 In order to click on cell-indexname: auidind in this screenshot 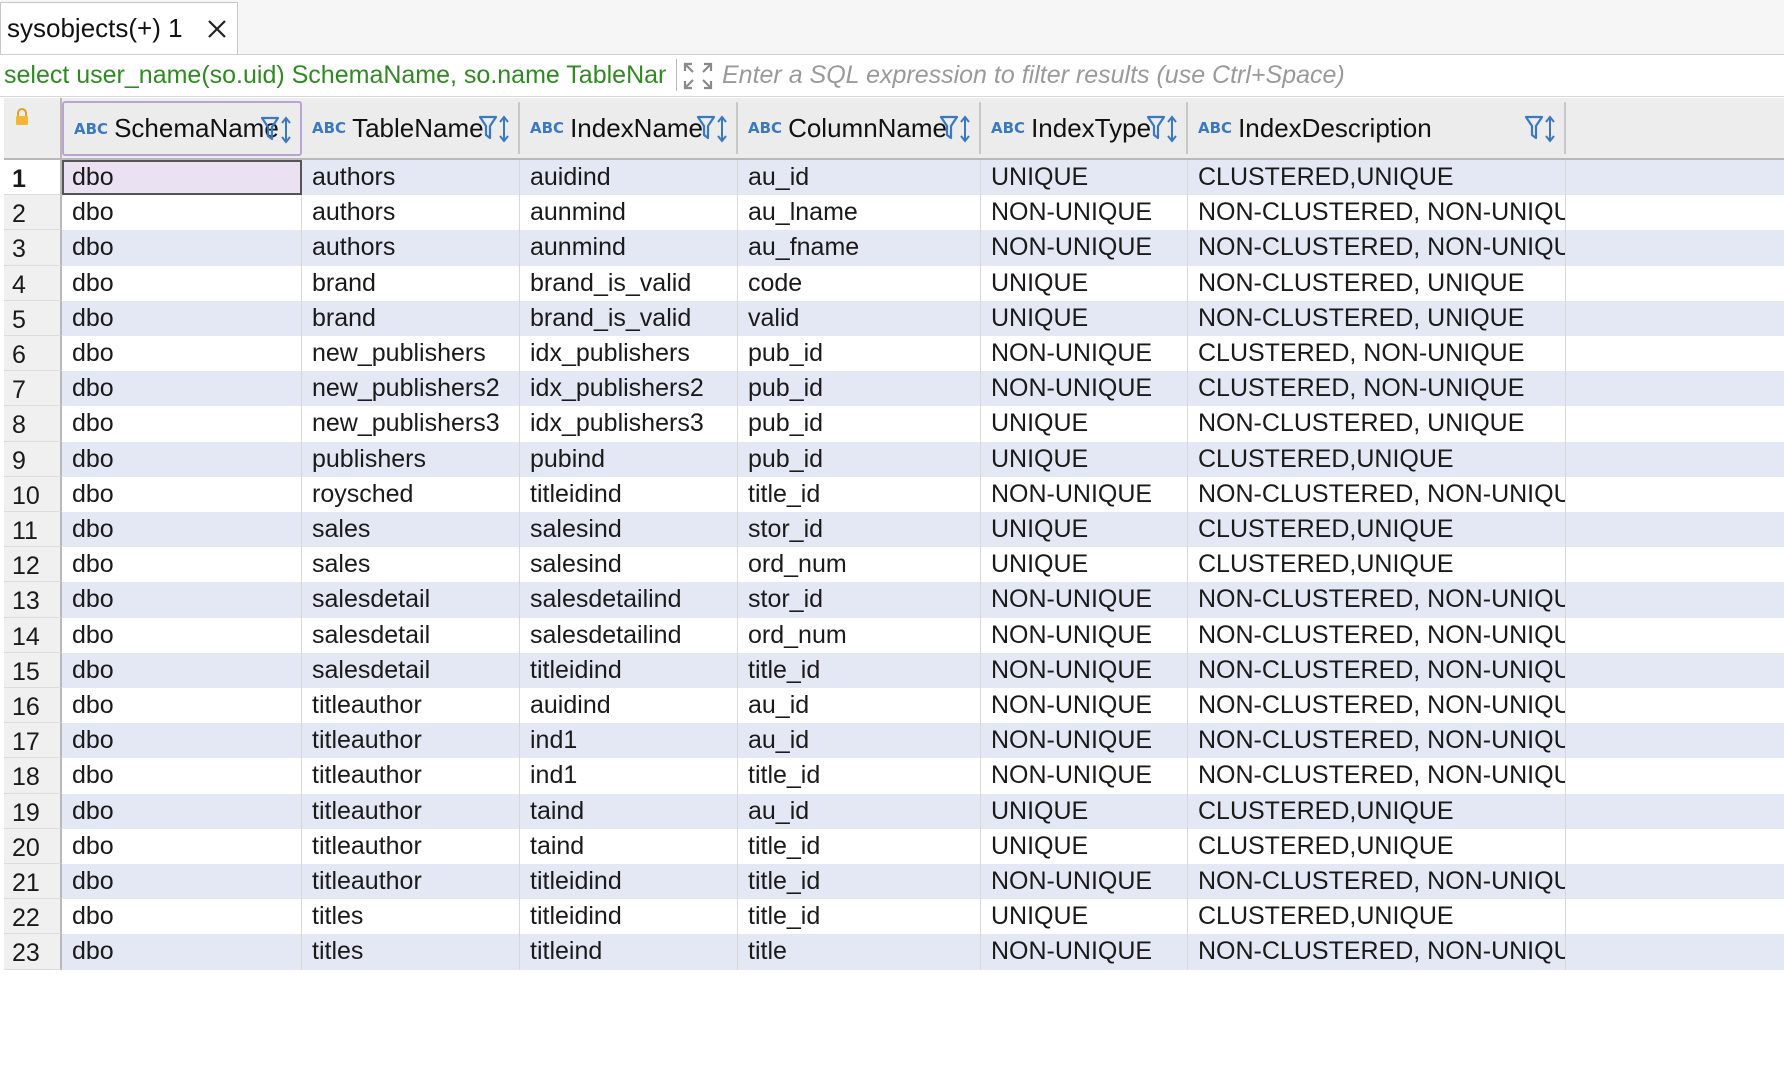, I will do `click(629, 178)`.